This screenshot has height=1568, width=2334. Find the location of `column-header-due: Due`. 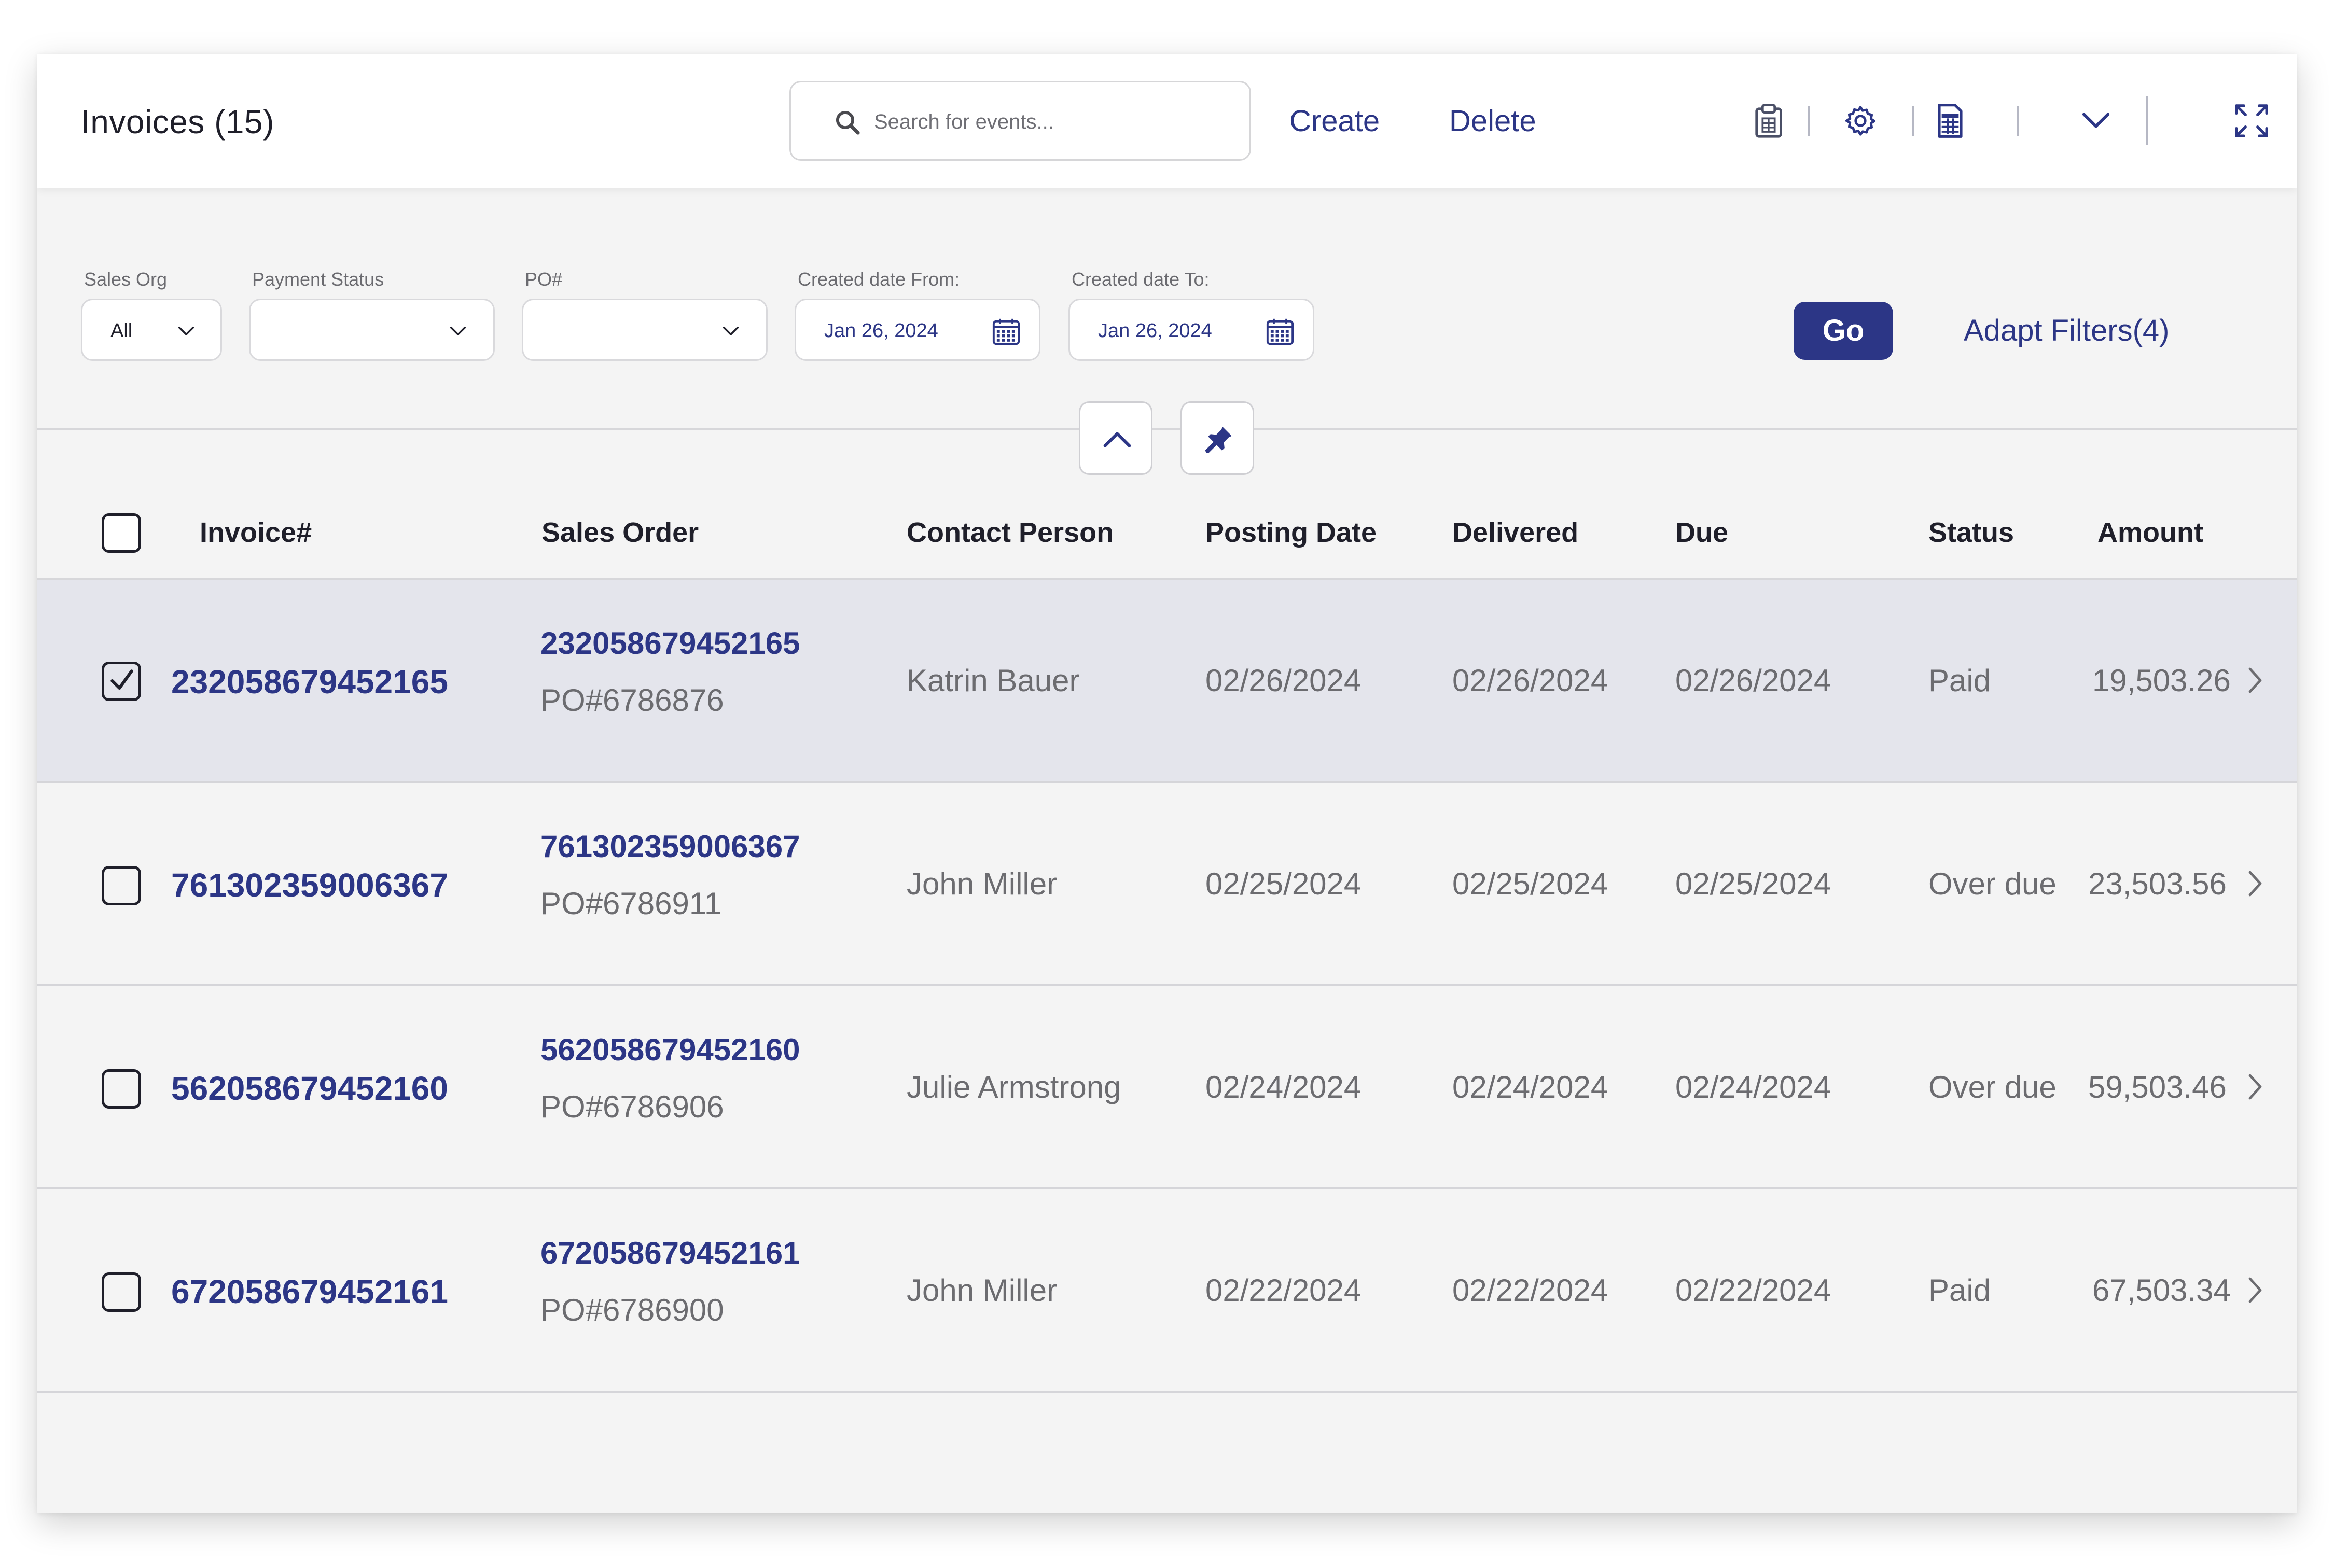

column-header-due: Due is located at coordinates (1701, 532).